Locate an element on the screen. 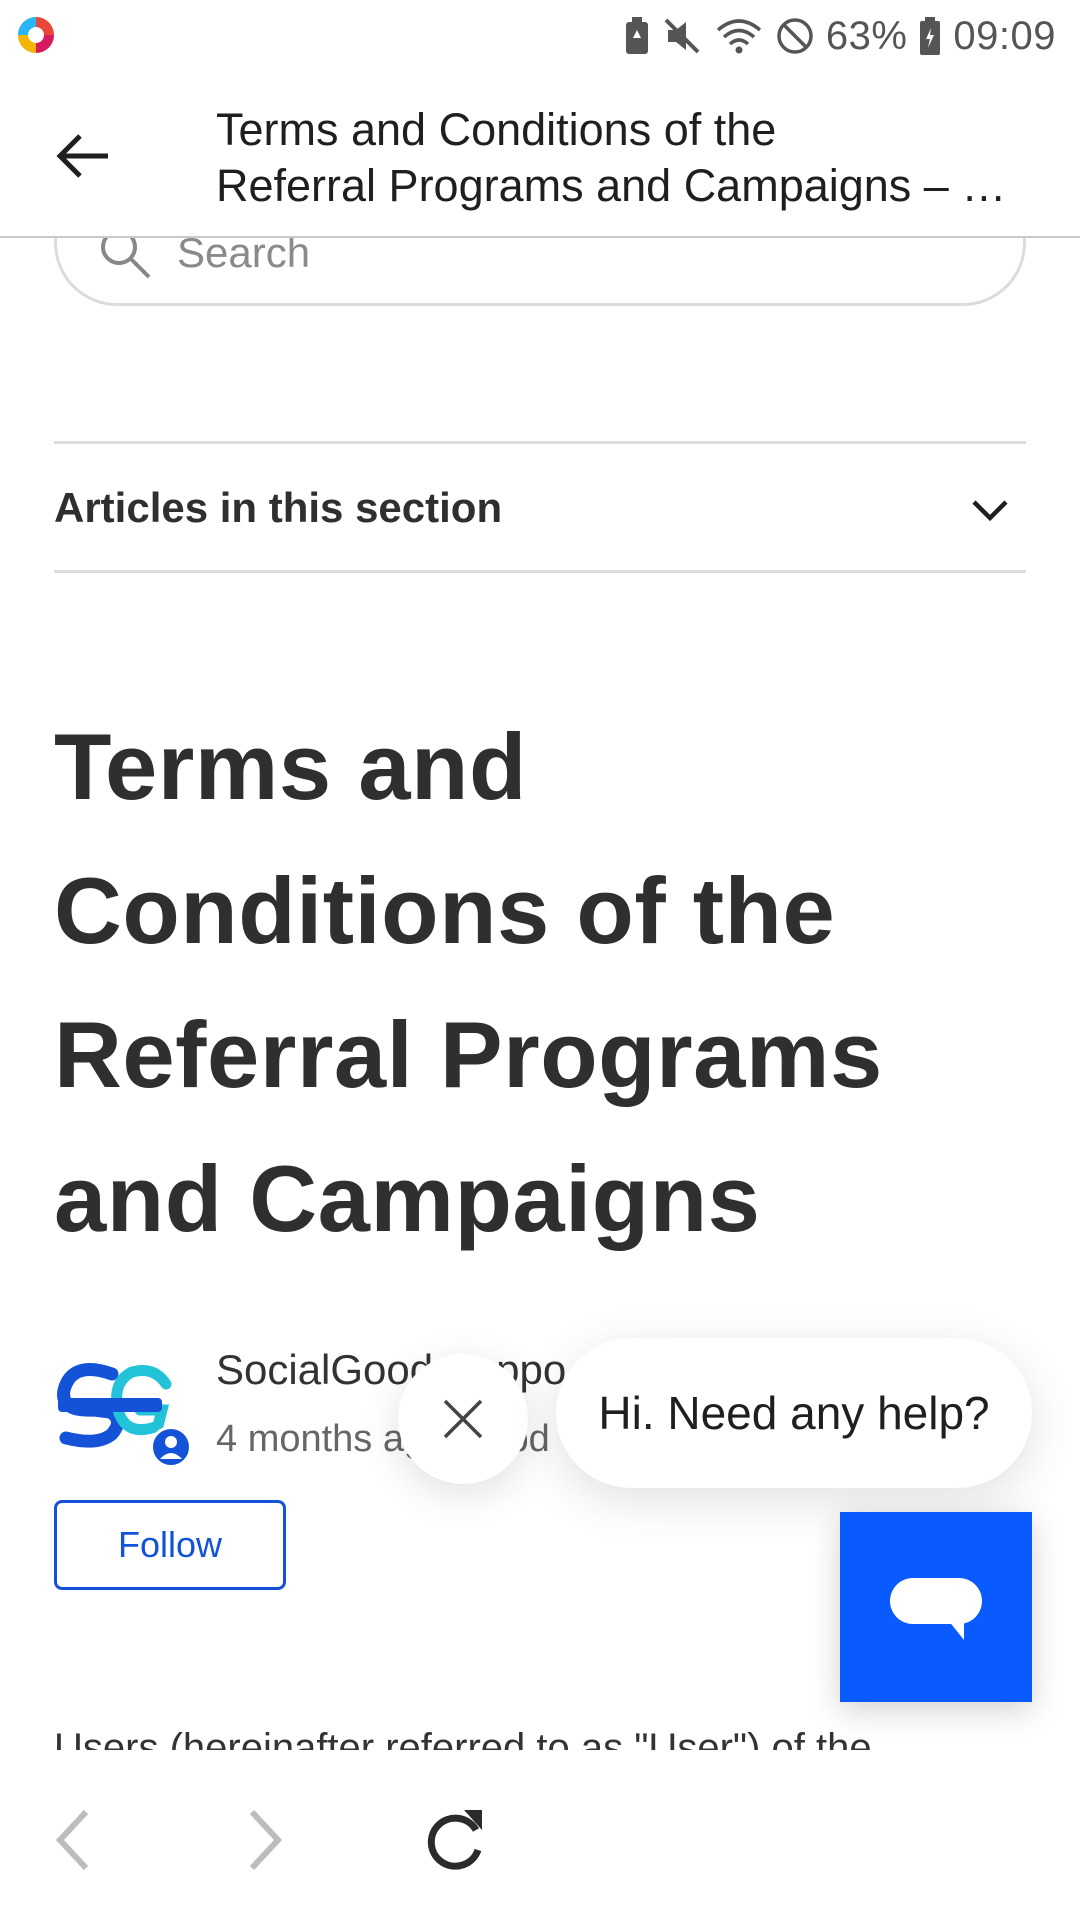  refresh-icon is located at coordinates (456, 1840).